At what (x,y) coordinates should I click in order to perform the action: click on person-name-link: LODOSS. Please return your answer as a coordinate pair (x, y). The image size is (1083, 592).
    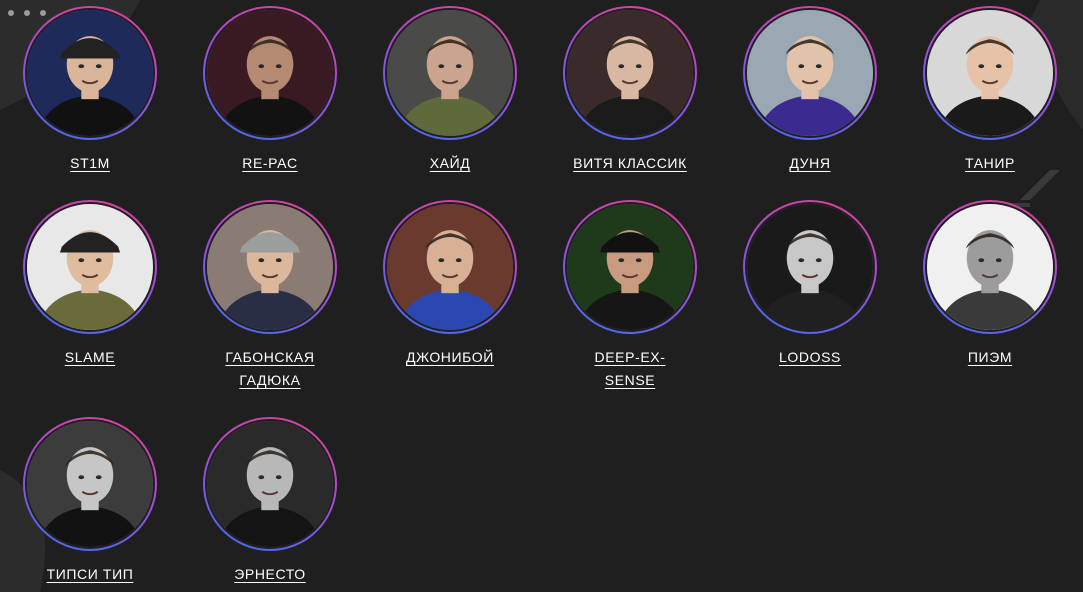
    Looking at the image, I should click on (810, 357).